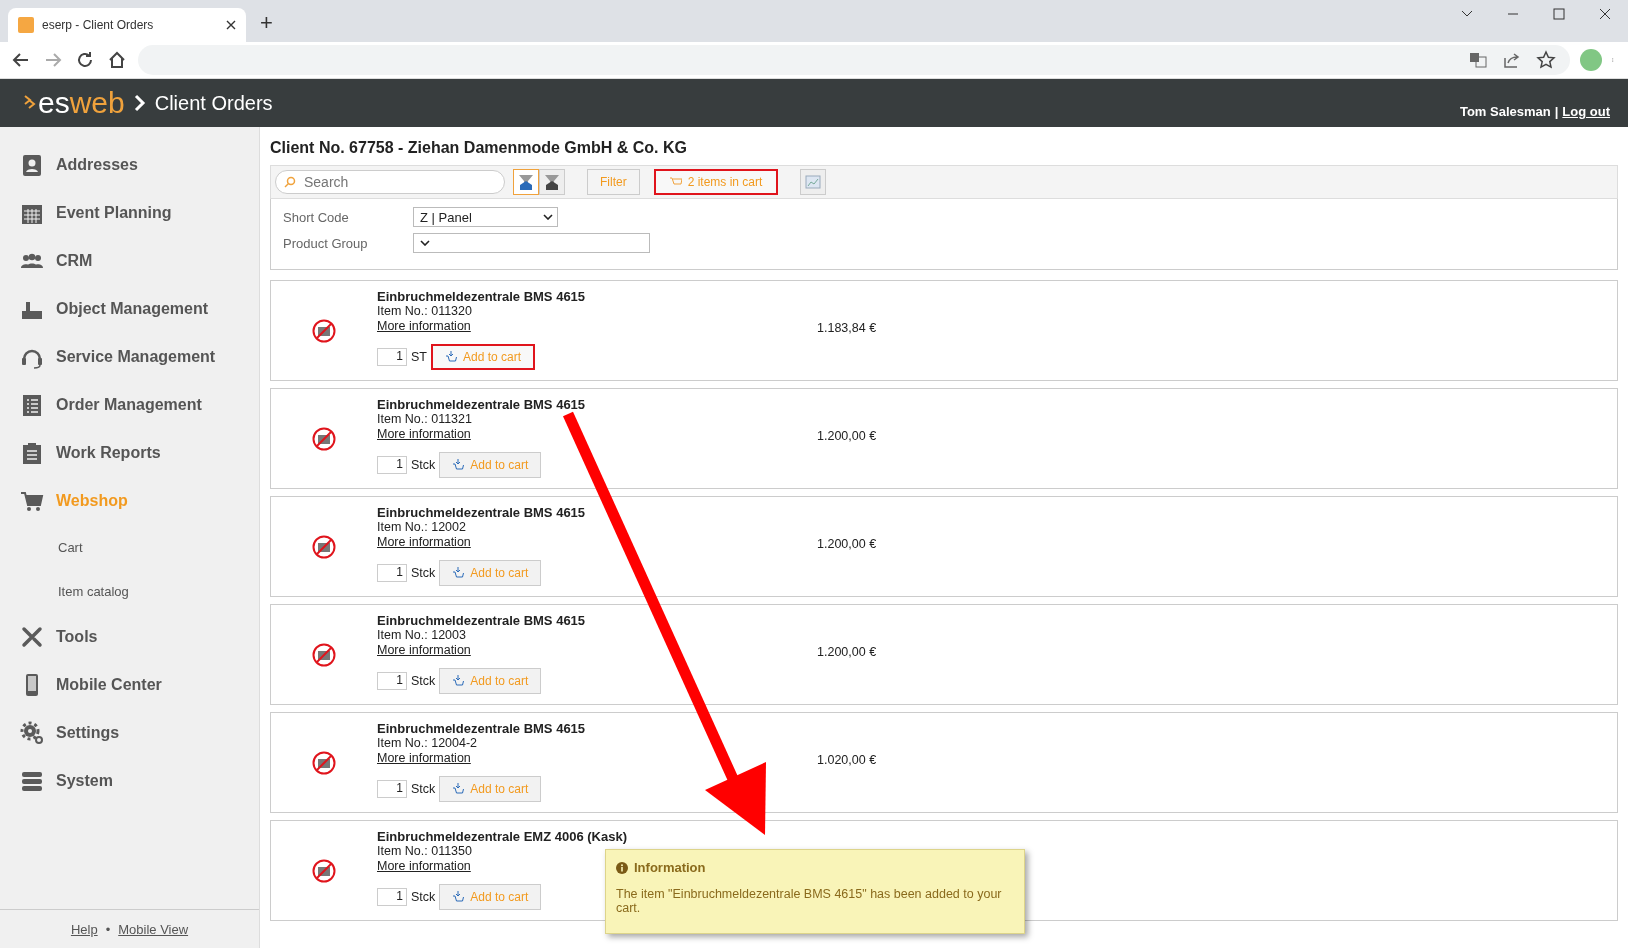 The height and width of the screenshot is (948, 1628). I want to click on logout-link: Log out, so click(1586, 111).